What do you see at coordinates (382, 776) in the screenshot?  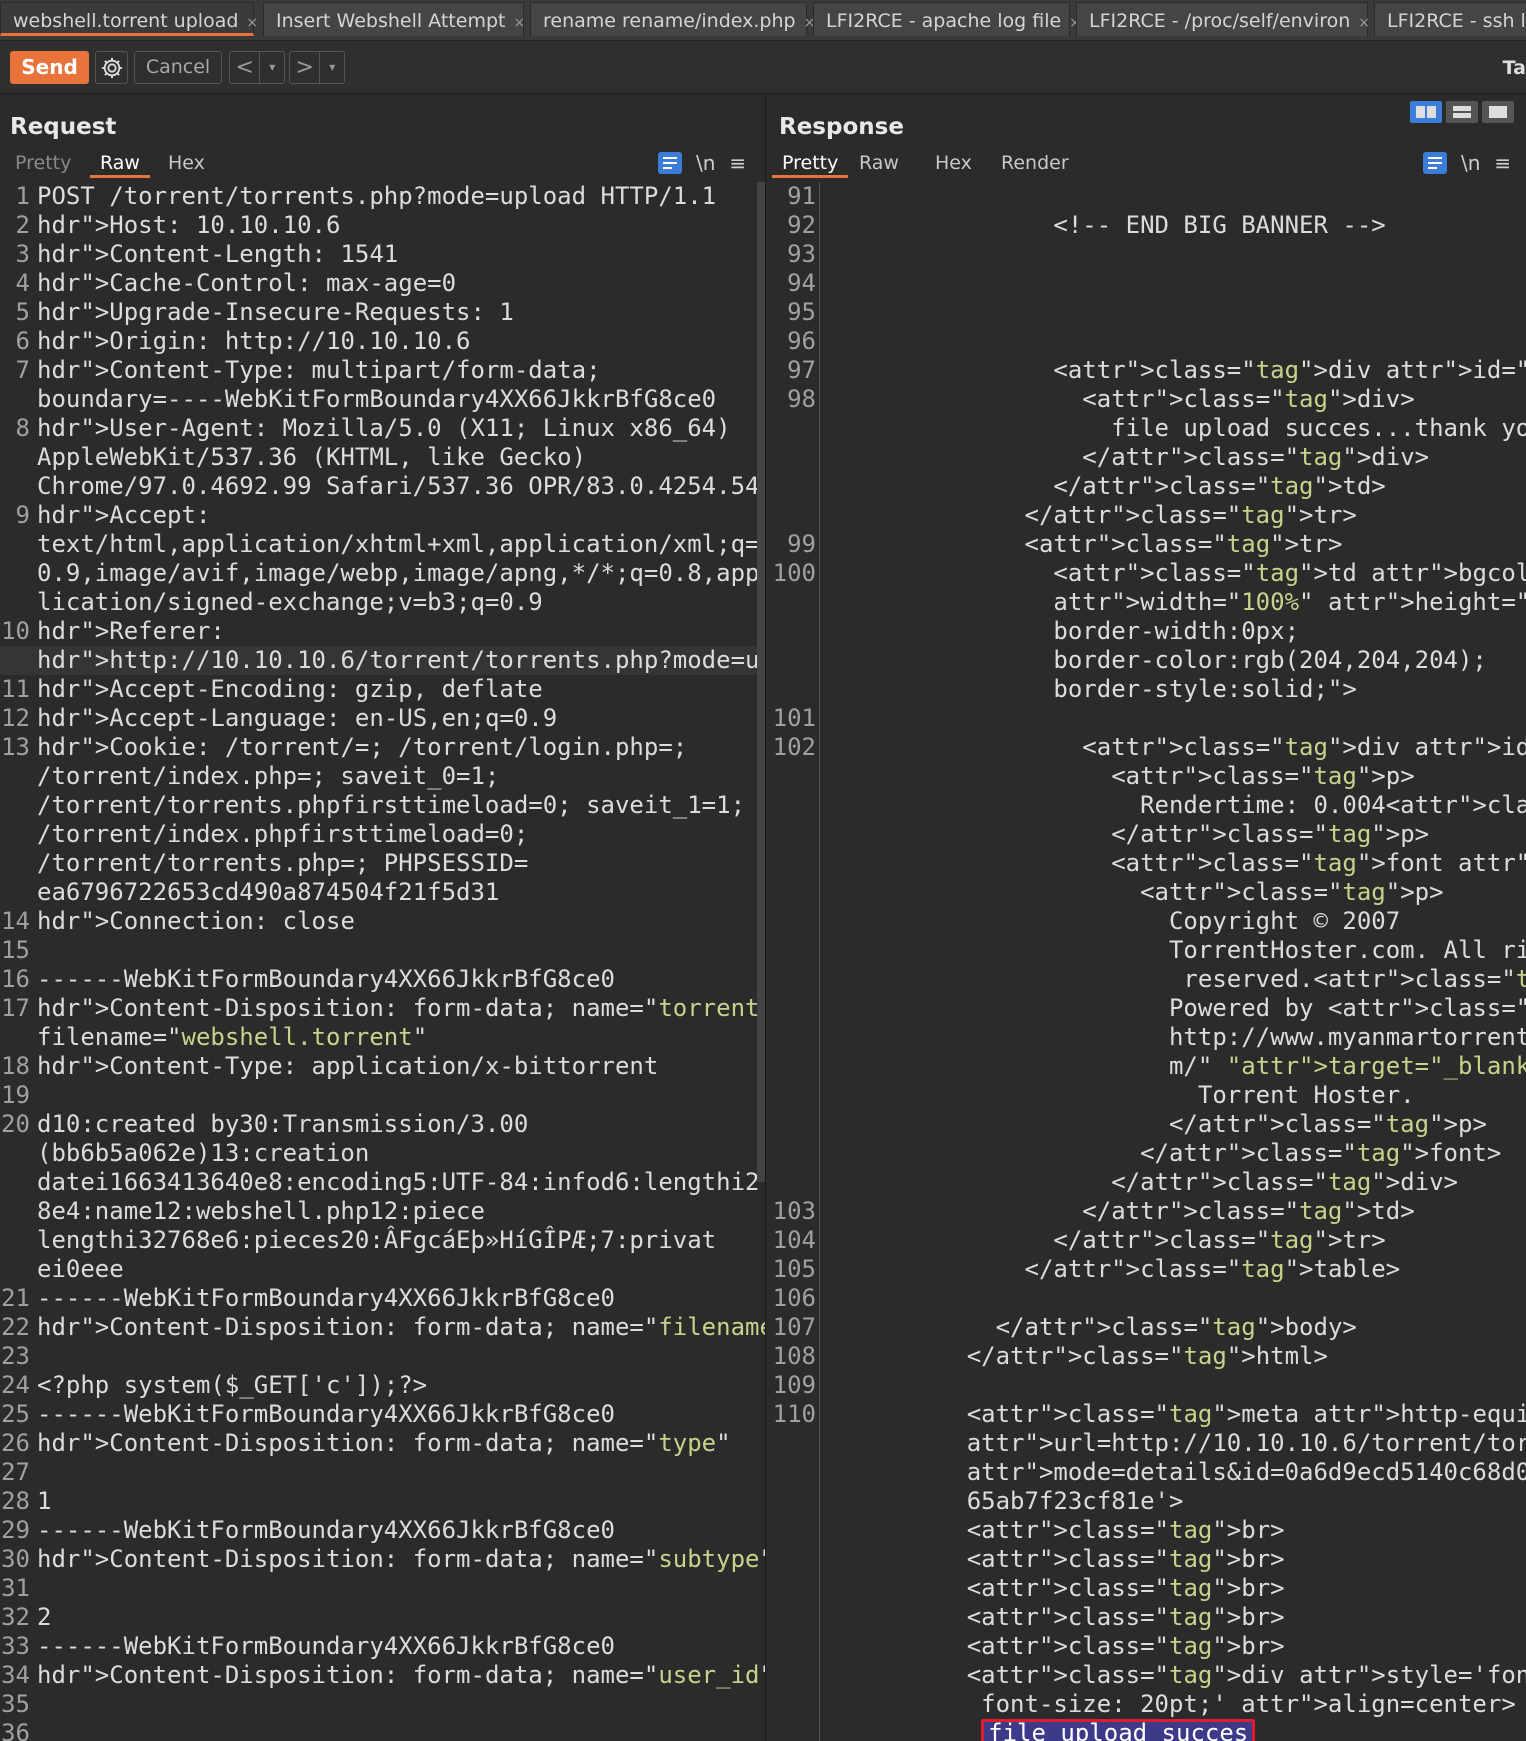 I see `code-line: /torrent/index.php=; saveit_0=1;` at bounding box center [382, 776].